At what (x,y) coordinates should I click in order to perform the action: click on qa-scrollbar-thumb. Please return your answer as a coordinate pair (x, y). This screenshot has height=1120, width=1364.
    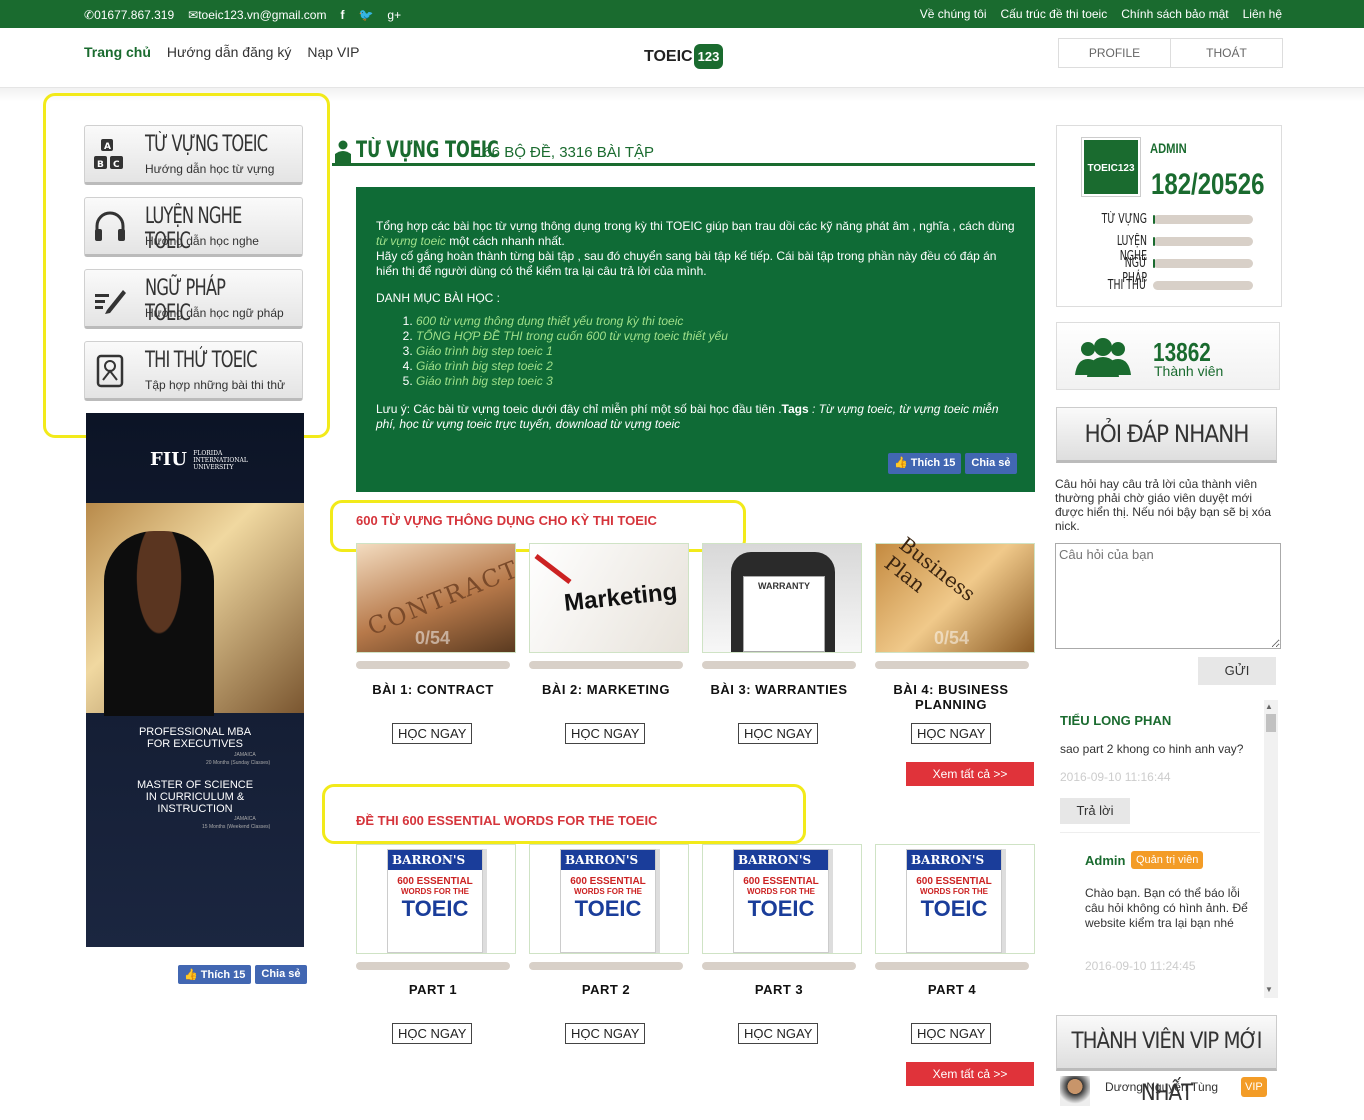
    Looking at the image, I should click on (1271, 723).